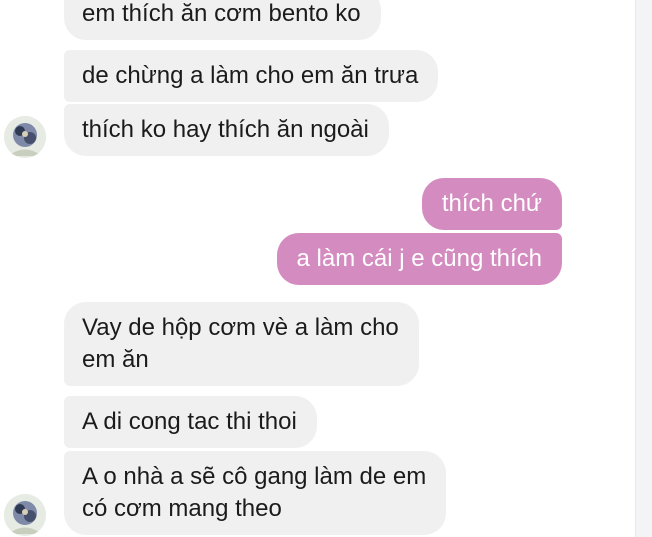 The width and height of the screenshot is (652, 537). I want to click on message-line: có cơm mang theo, so click(182, 508).